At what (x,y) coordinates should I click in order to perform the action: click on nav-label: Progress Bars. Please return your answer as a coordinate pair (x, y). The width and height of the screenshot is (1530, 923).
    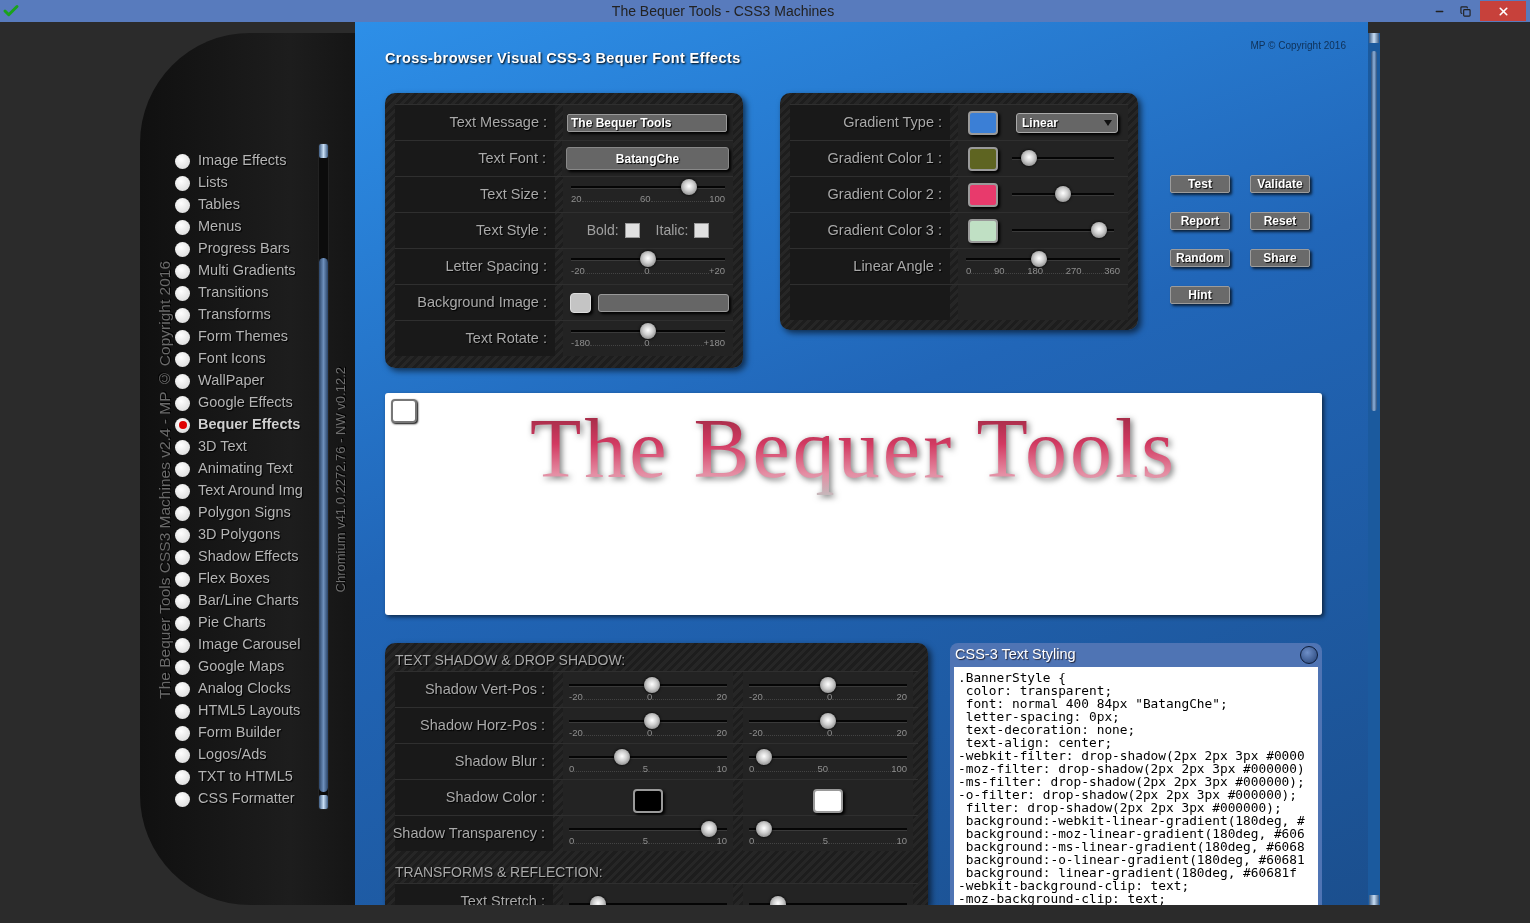
    Looking at the image, I should click on (244, 249).